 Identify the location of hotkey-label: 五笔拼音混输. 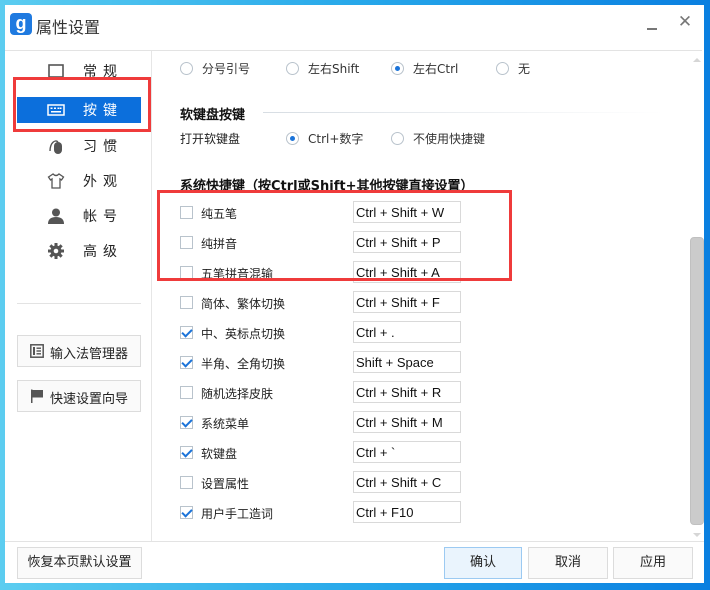
(237, 274).